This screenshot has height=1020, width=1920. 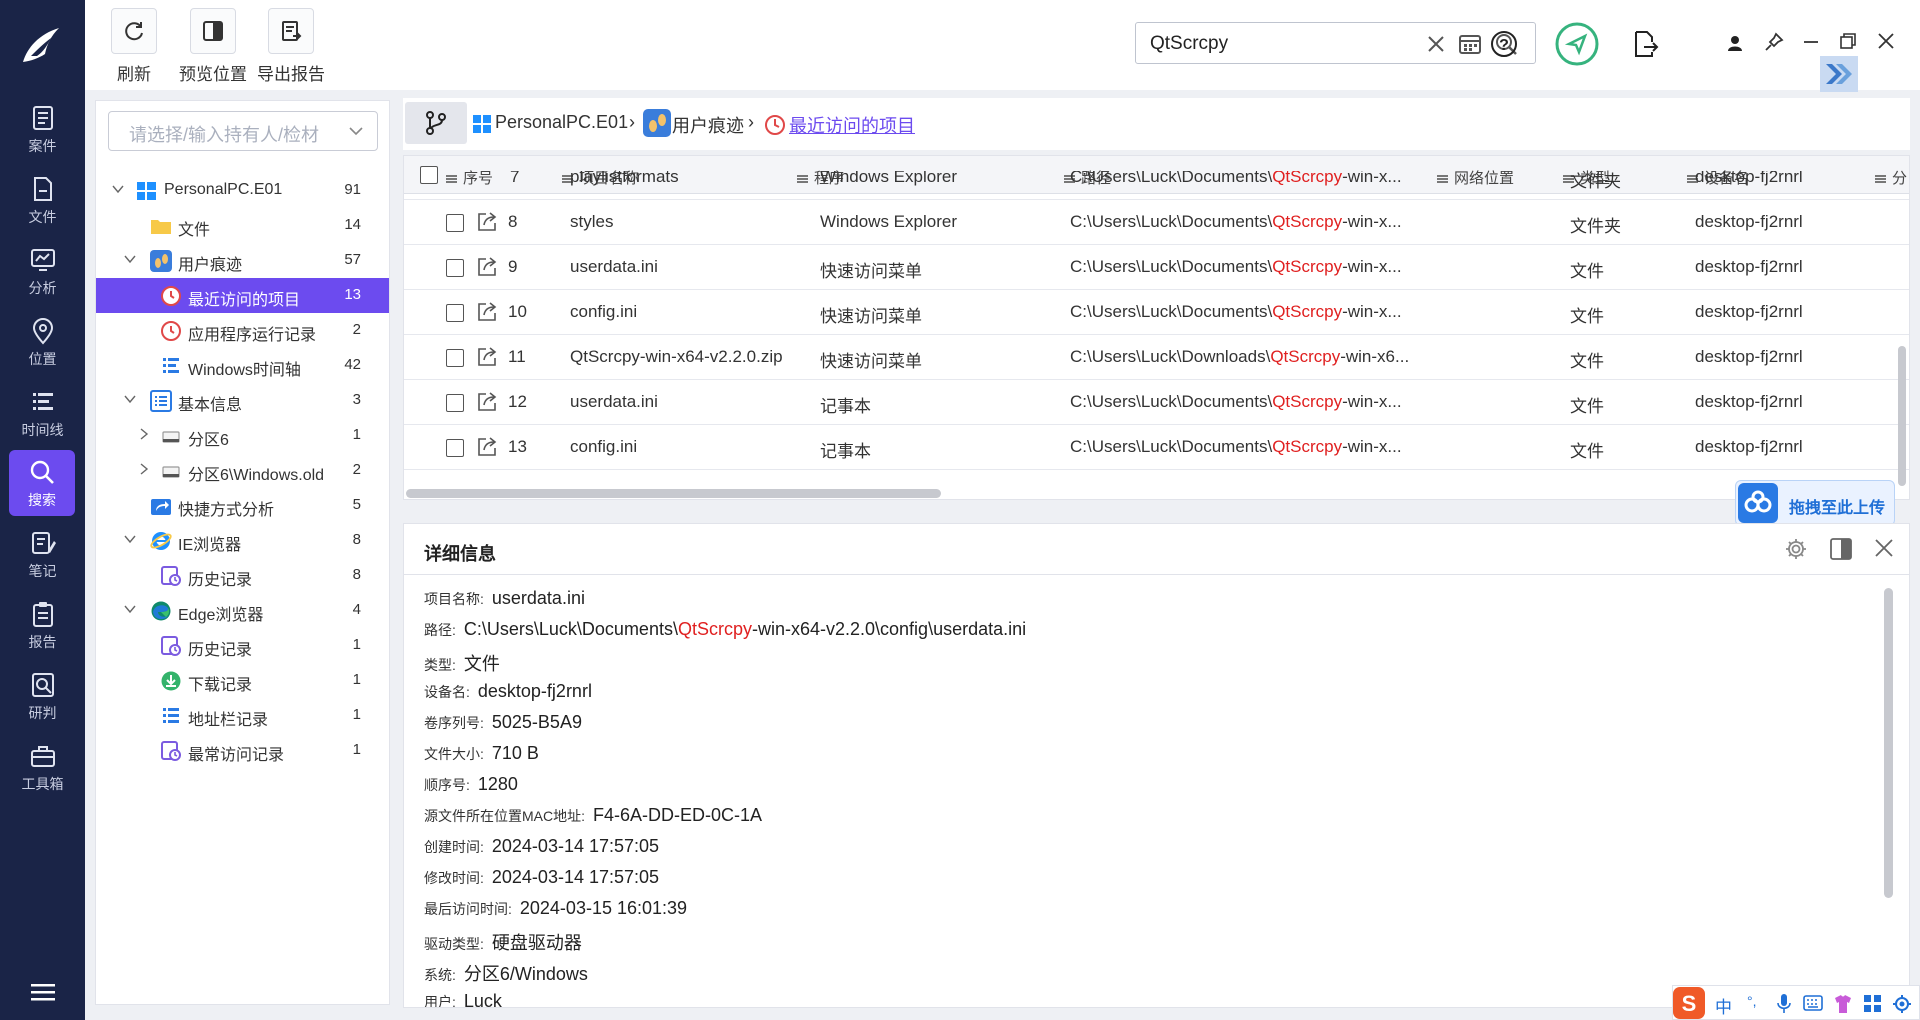 I want to click on nav-item-timeline: 时间线, so click(x=42, y=415).